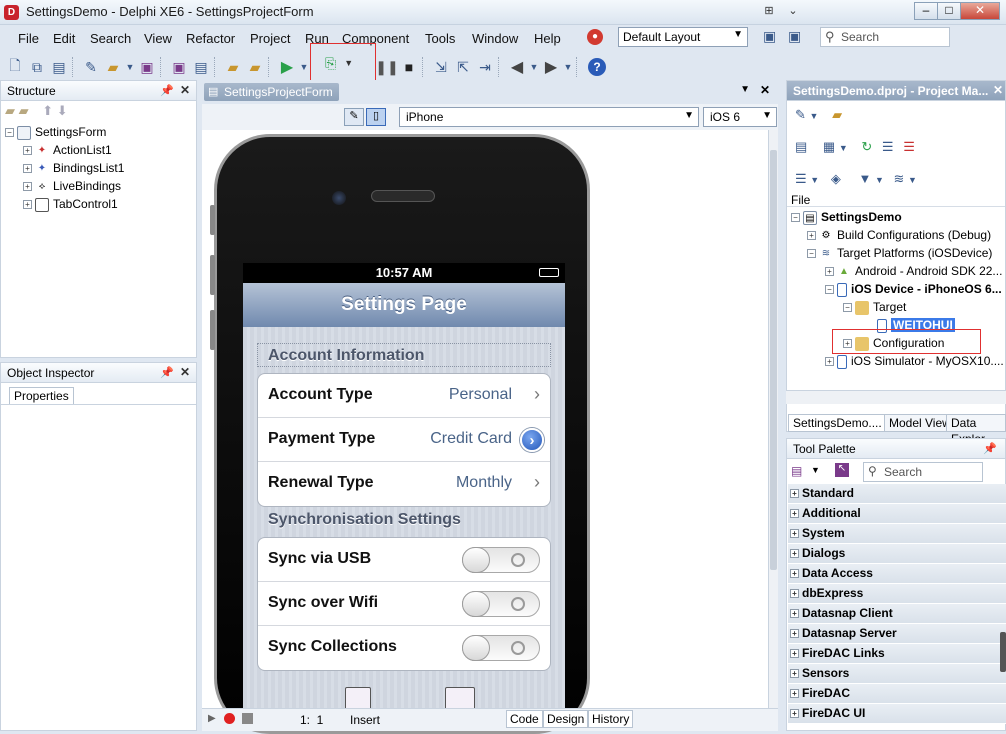 Image resolution: width=1006 pixels, height=734 pixels. Describe the element at coordinates (597, 67) in the screenshot. I see `help-icon: ?` at that location.